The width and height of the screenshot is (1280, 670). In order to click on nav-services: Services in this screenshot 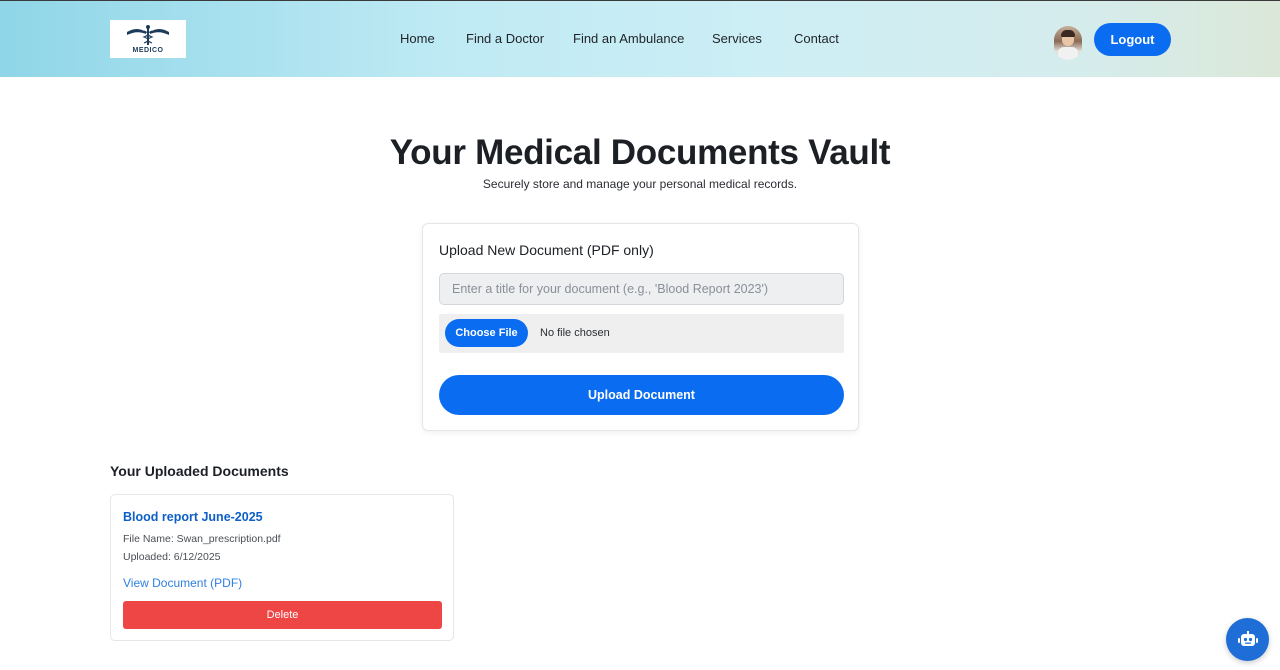, I will do `click(737, 38)`.